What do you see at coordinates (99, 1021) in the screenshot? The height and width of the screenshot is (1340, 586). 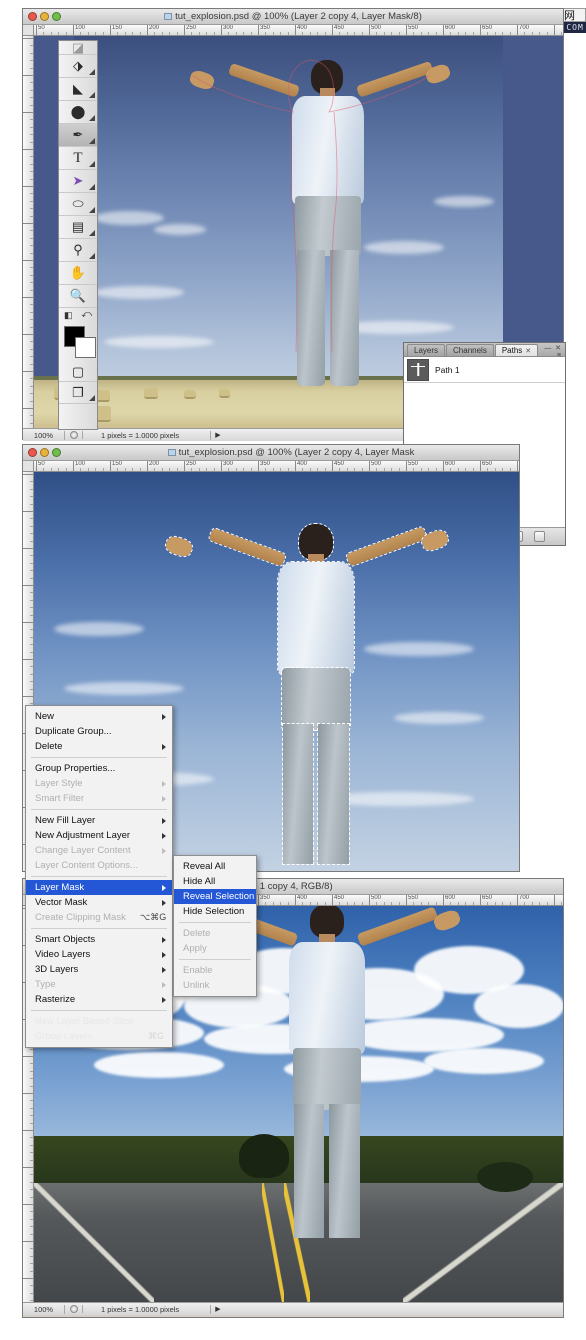 I see `menu-item-new-layer-based-slice: New Layer Based Slice` at bounding box center [99, 1021].